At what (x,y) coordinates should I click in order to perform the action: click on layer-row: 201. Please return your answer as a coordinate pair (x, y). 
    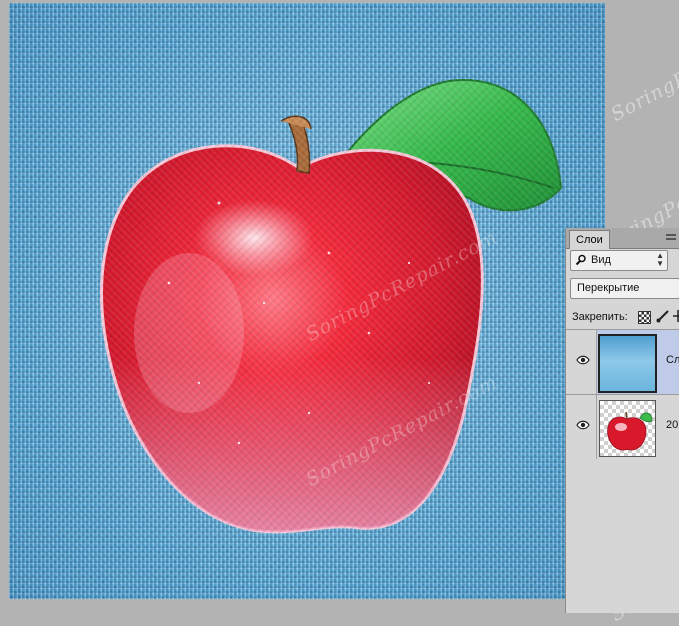
    Looking at the image, I should click on (622, 426).